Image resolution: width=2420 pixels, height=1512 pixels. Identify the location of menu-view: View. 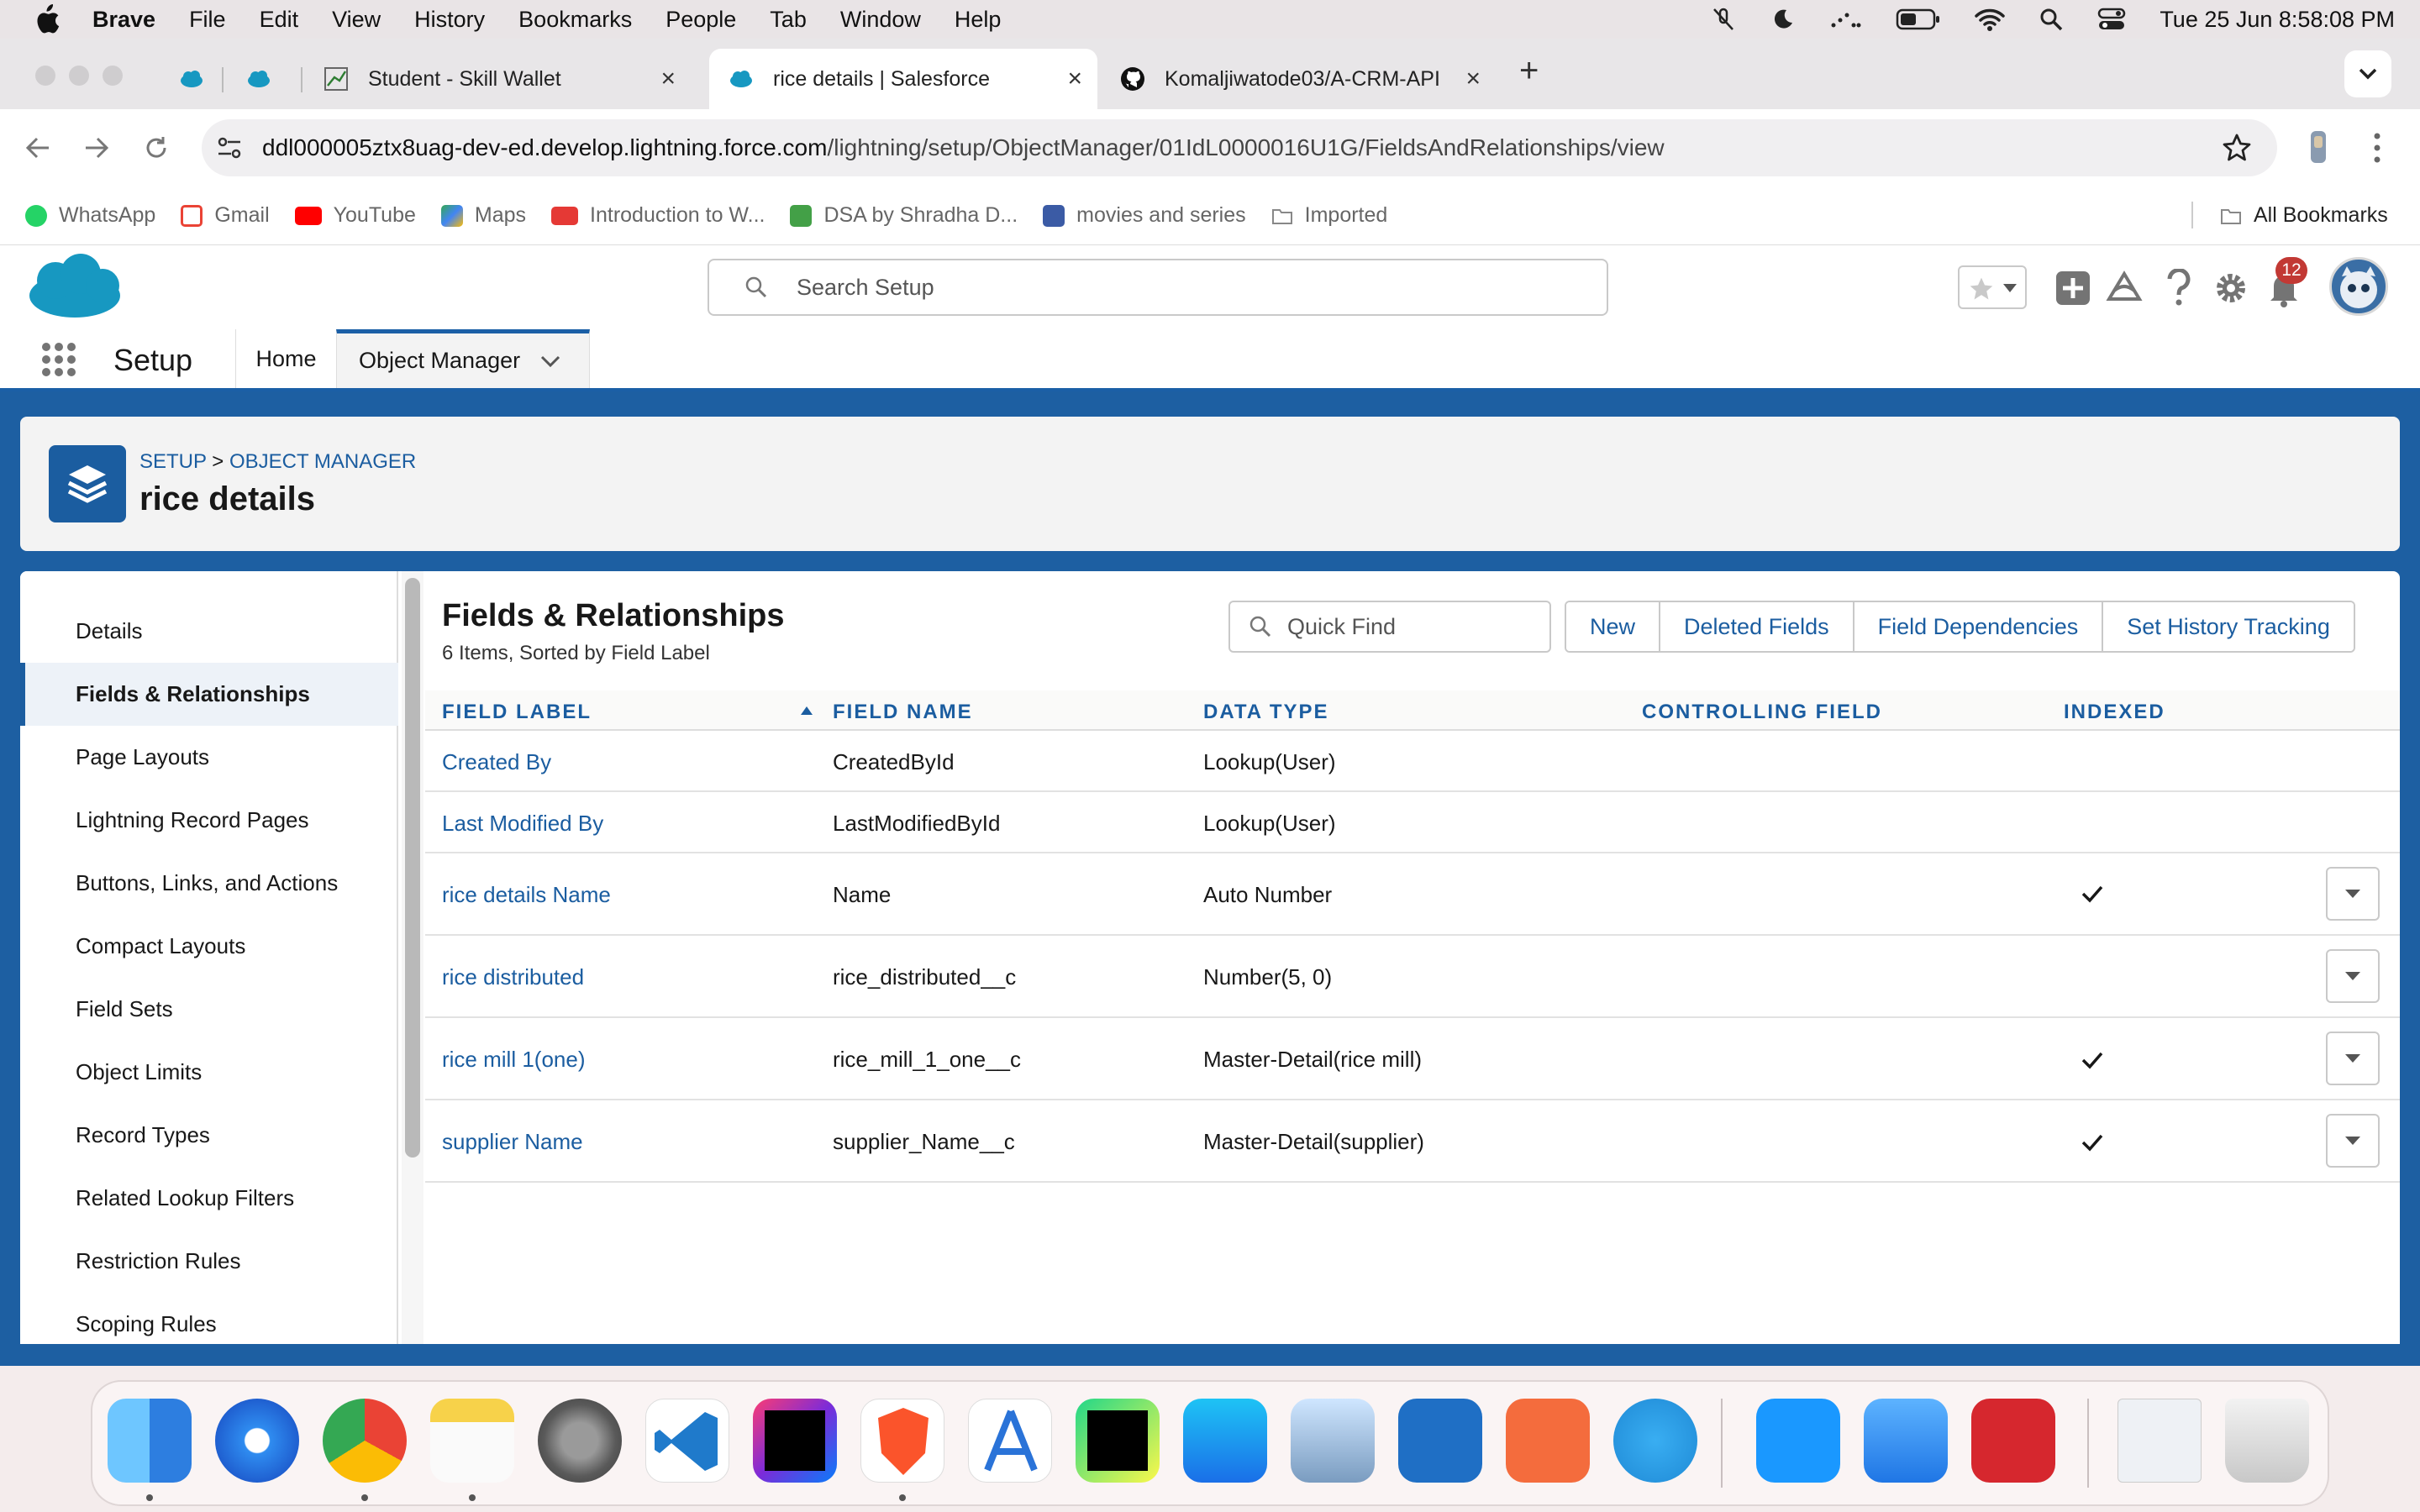
(356, 20).